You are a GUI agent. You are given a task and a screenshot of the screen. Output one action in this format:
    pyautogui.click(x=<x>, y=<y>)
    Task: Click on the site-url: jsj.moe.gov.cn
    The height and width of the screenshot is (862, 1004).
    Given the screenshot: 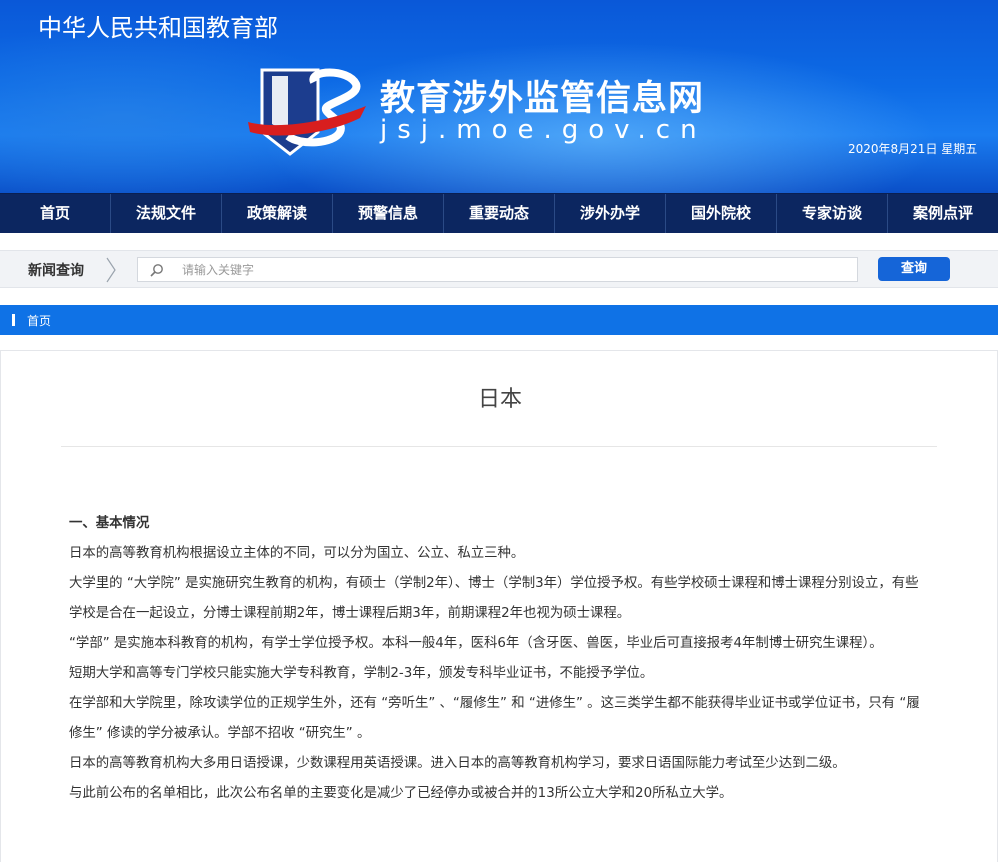 What is the action you would take?
    pyautogui.click(x=543, y=130)
    